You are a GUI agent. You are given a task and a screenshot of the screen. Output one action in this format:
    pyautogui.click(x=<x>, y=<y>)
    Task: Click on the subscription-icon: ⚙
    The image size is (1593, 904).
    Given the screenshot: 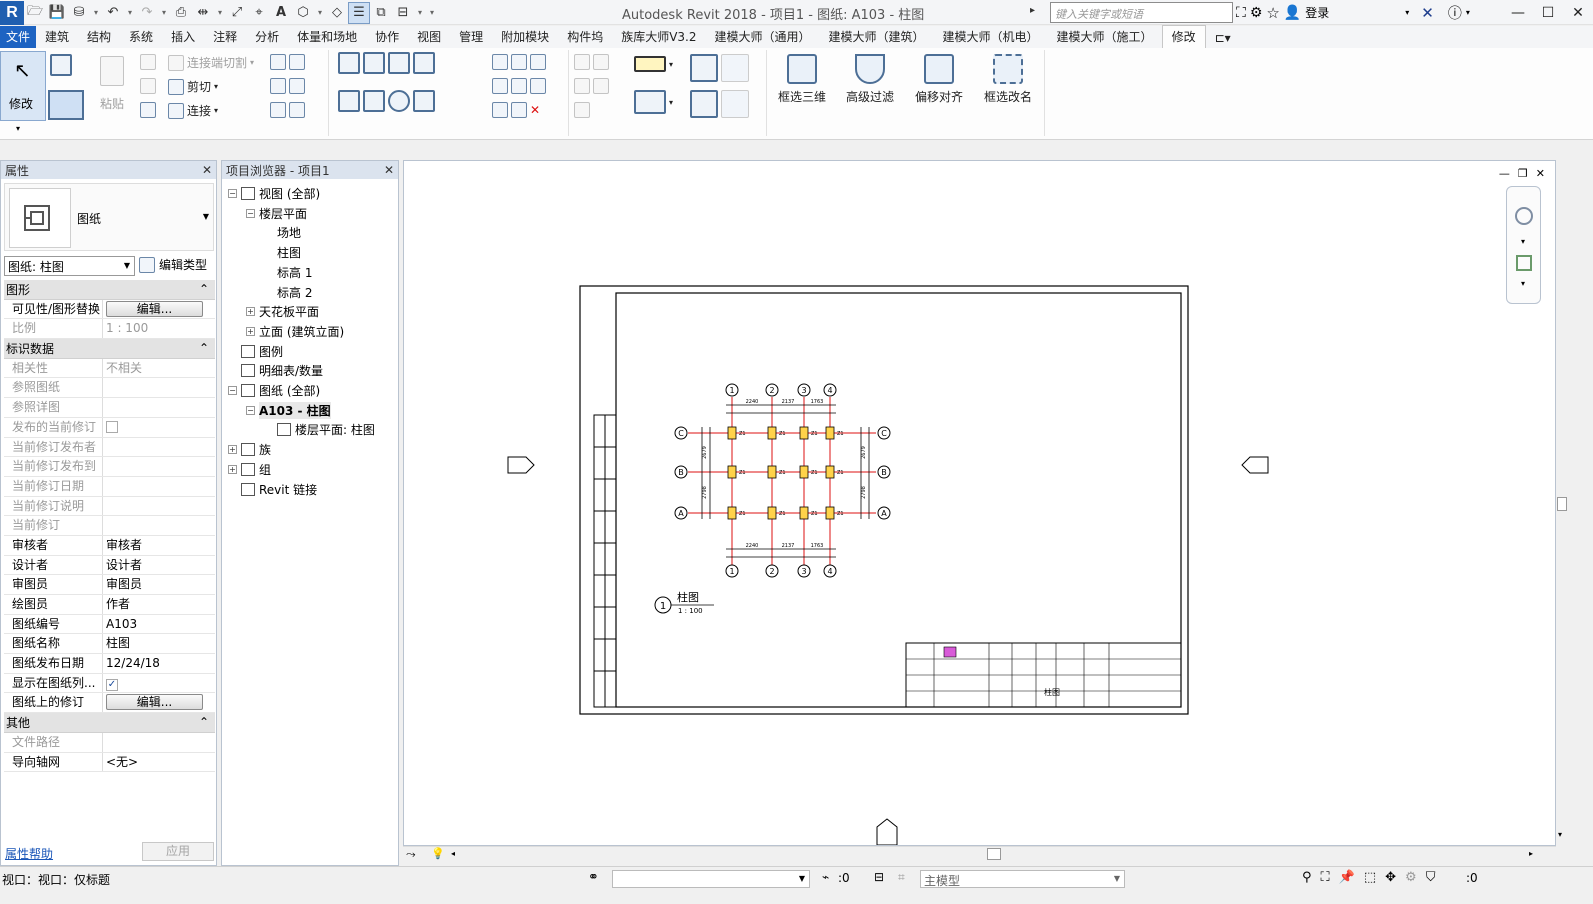 What is the action you would take?
    pyautogui.click(x=1256, y=13)
    